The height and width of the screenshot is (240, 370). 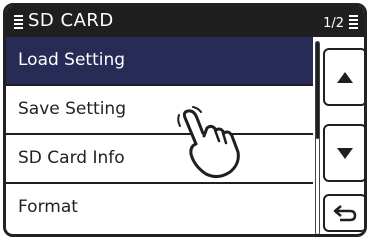 What do you see at coordinates (317, 90) in the screenshot?
I see `scrollbar-thumb` at bounding box center [317, 90].